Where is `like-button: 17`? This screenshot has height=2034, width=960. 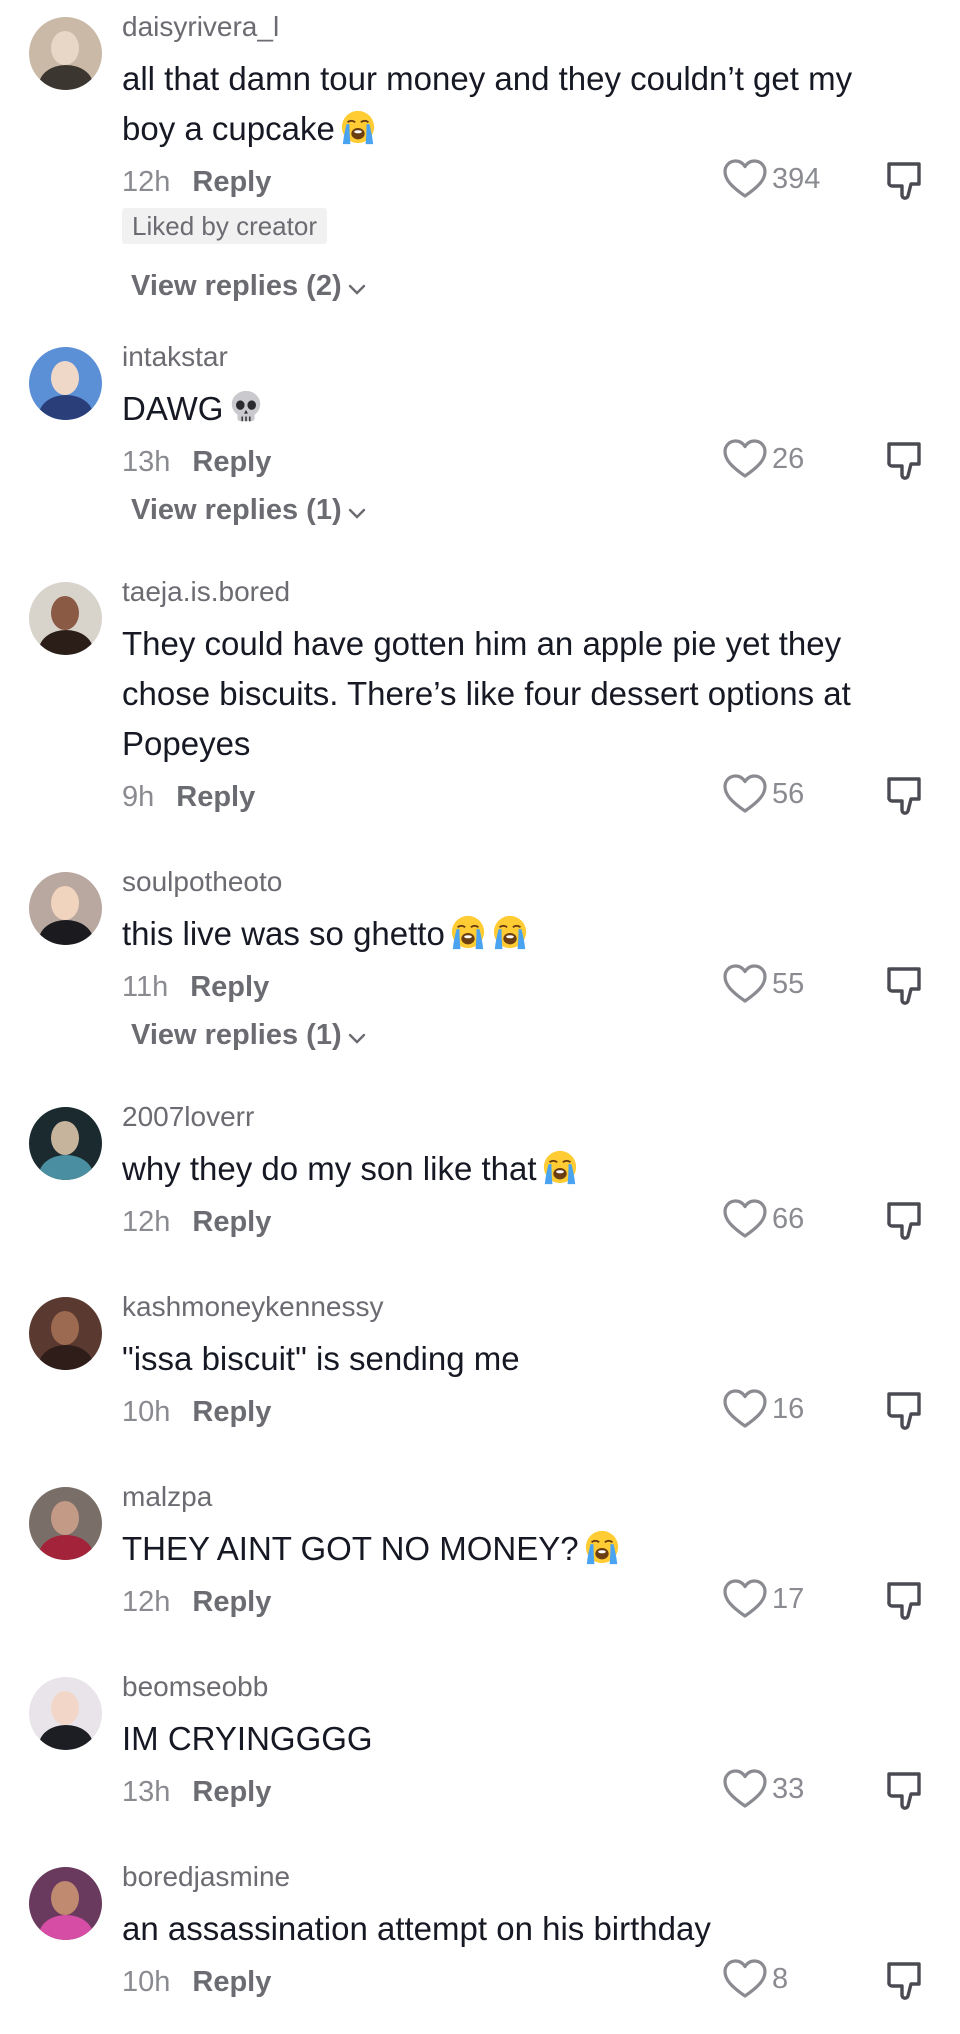 like-button: 17 is located at coordinates (763, 1599).